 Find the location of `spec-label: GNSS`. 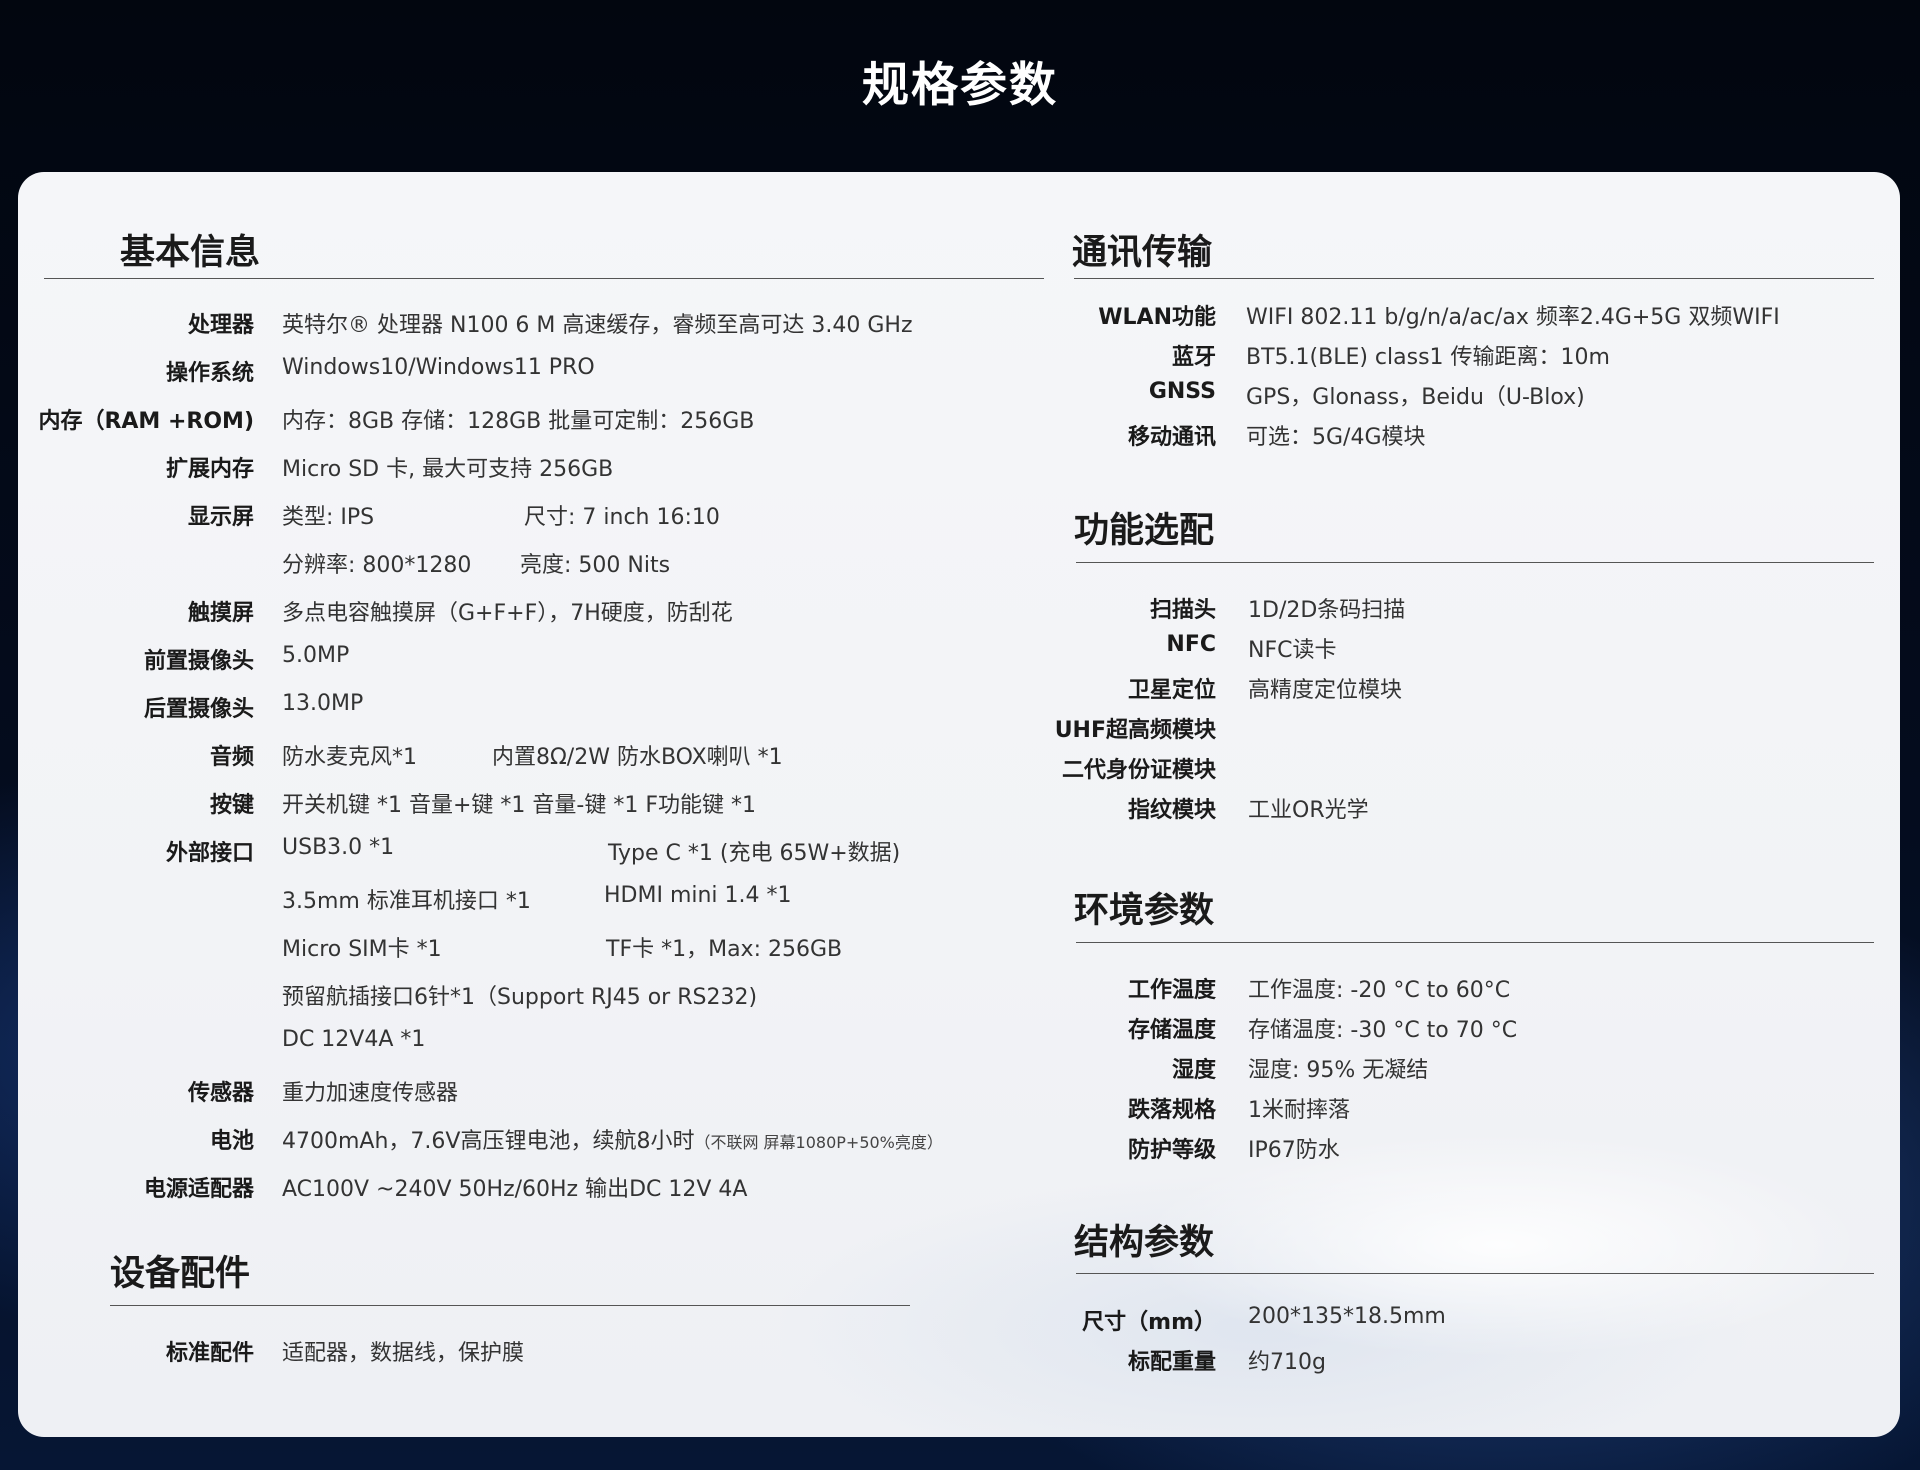

spec-label: GNSS is located at coordinates (1182, 391).